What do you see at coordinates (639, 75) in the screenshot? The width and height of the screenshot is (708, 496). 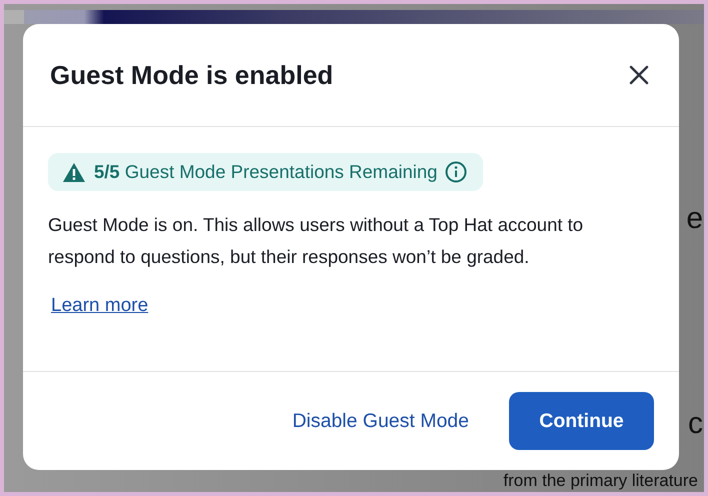 I see `close-icon` at bounding box center [639, 75].